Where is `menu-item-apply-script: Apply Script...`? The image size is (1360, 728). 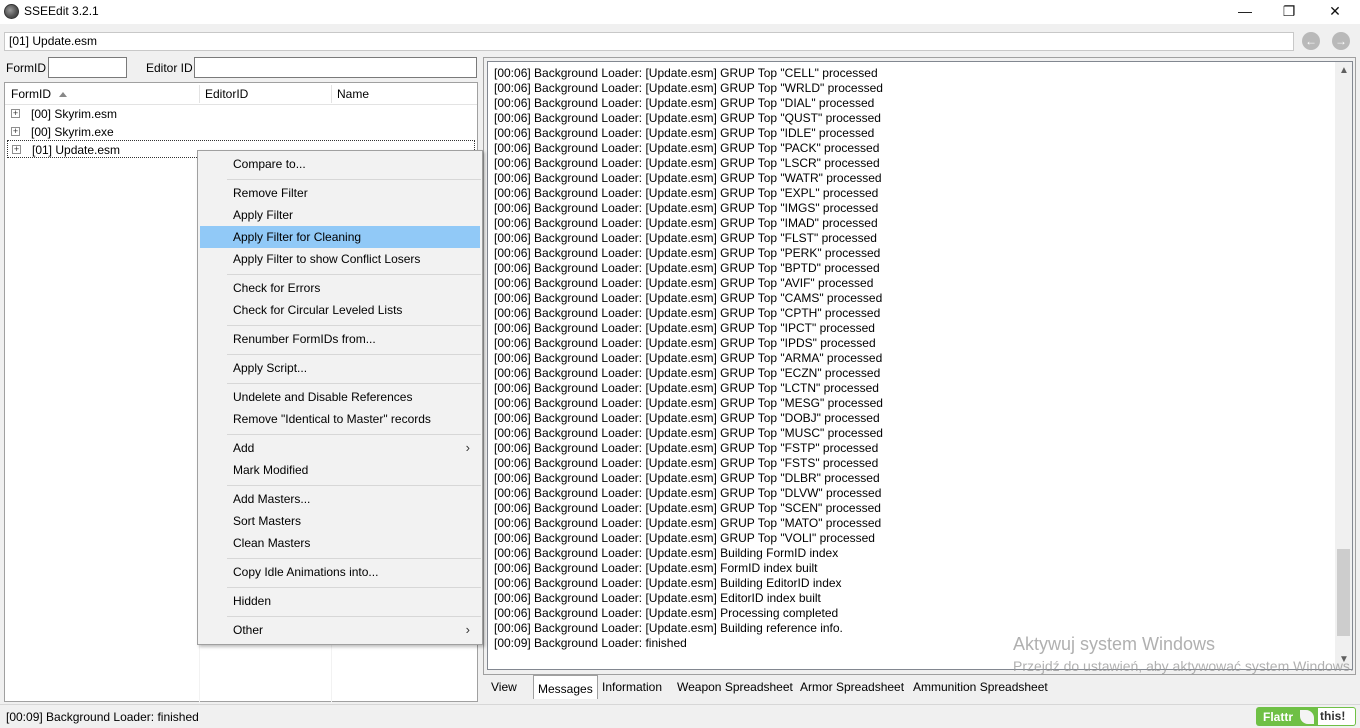 menu-item-apply-script: Apply Script... is located at coordinates (340, 368).